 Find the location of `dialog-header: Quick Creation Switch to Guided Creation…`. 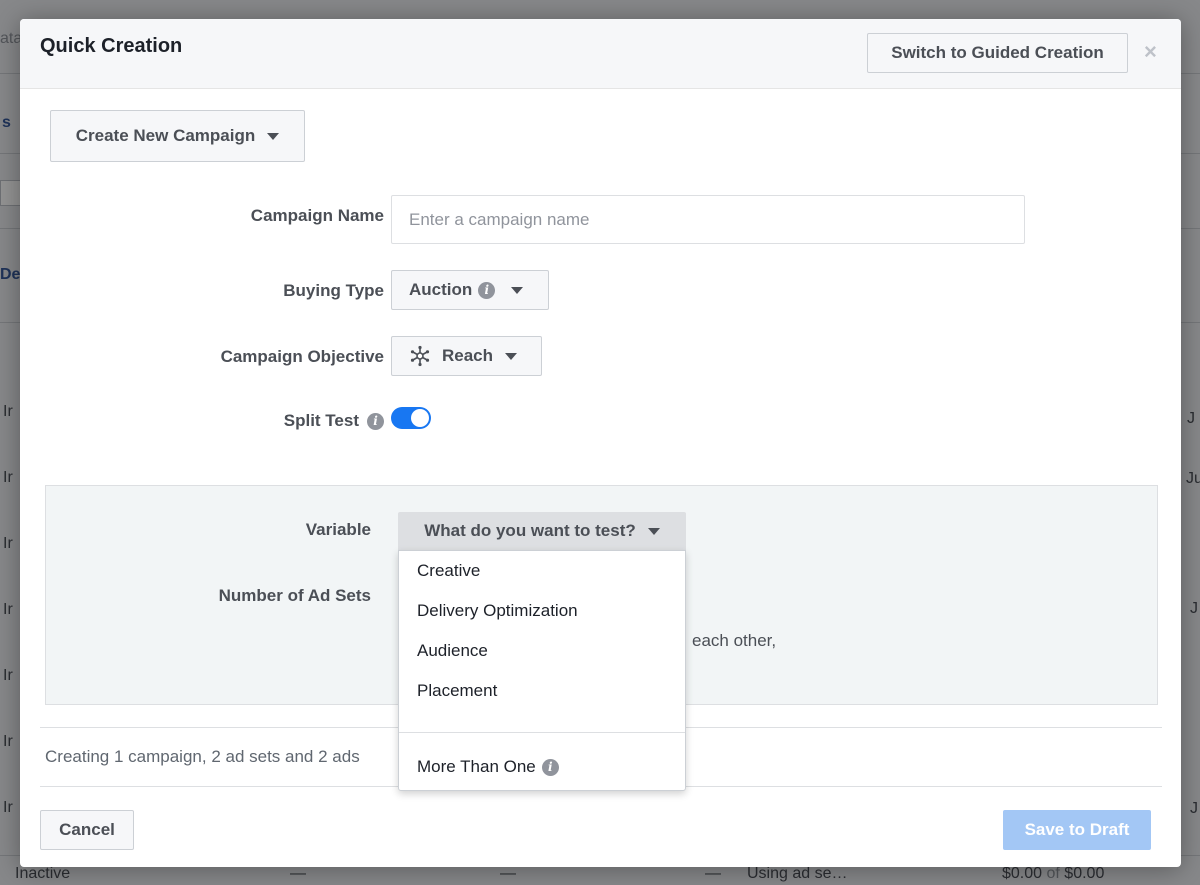

dialog-header: Quick Creation Switch to Guided Creation… is located at coordinates (600, 54).